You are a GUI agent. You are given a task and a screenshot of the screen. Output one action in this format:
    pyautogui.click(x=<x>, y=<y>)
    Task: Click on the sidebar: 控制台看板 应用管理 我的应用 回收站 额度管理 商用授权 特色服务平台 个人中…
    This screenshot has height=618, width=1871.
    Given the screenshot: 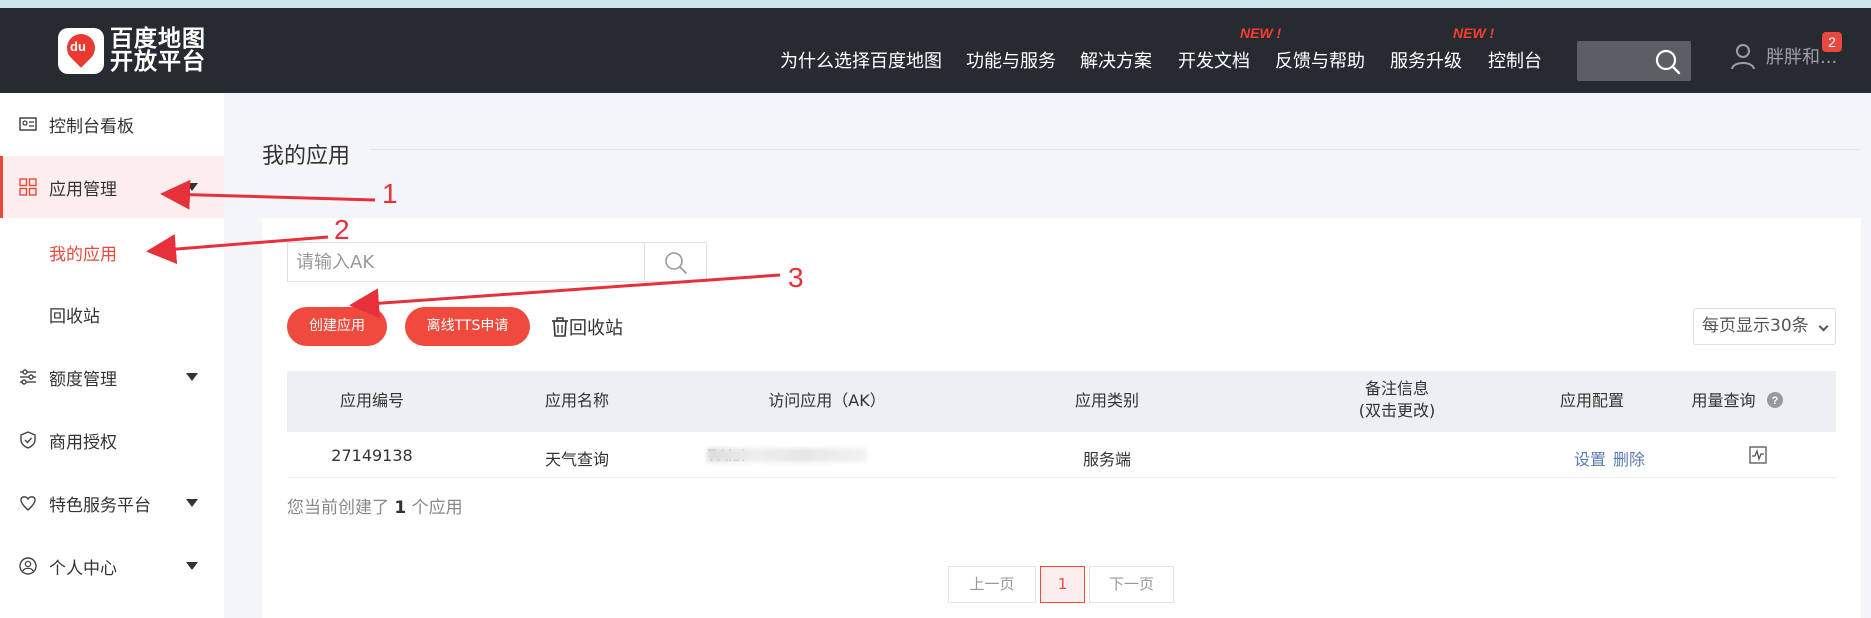 What is the action you would take?
    pyautogui.click(x=112, y=355)
    